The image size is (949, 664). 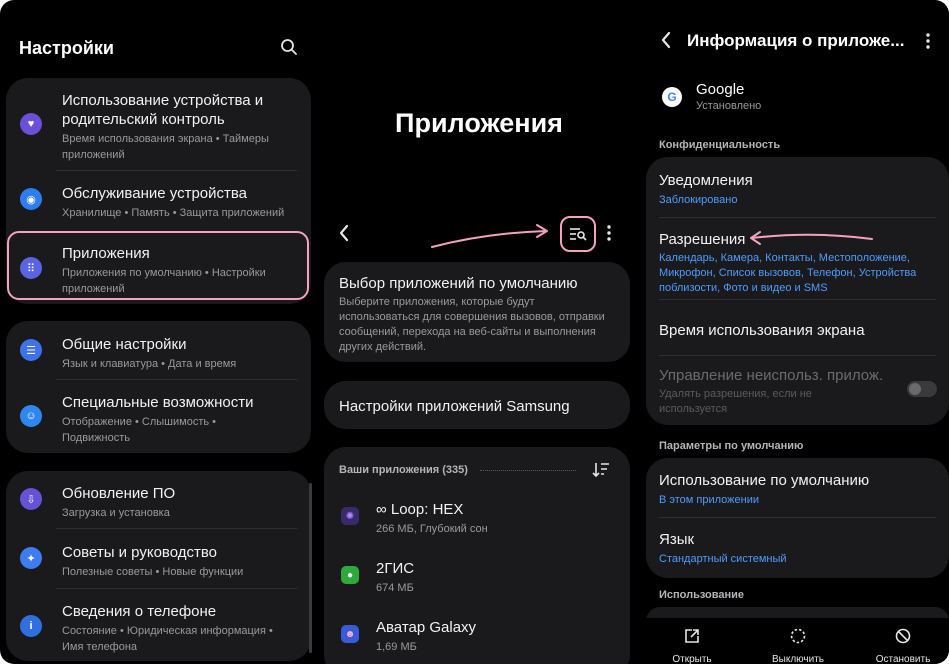 What do you see at coordinates (702, 595) in the screenshot?
I see `section-usage: Использование` at bounding box center [702, 595].